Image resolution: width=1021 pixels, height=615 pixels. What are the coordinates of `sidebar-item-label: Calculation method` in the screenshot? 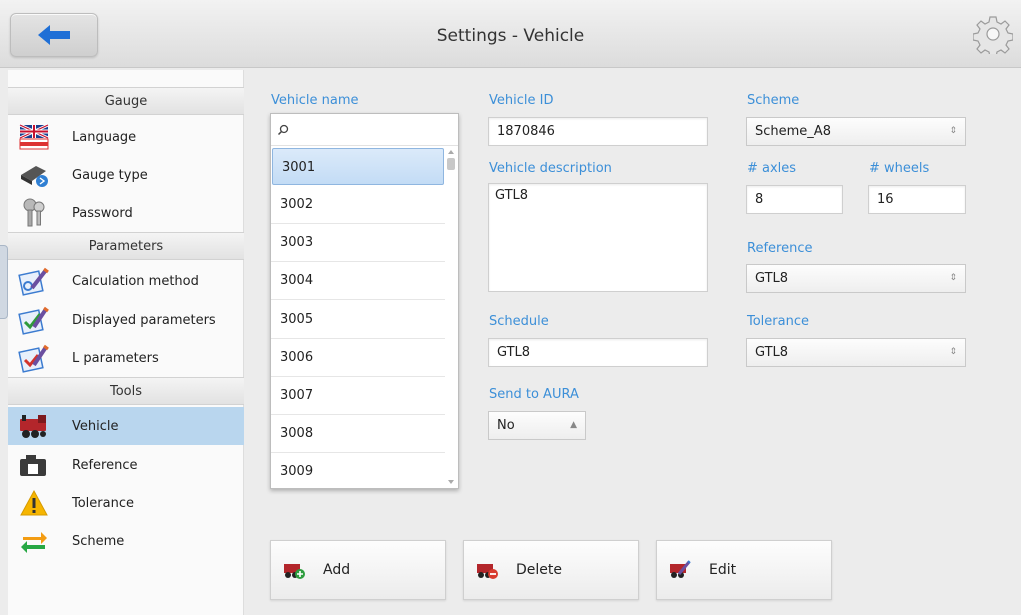 It's located at (135, 281).